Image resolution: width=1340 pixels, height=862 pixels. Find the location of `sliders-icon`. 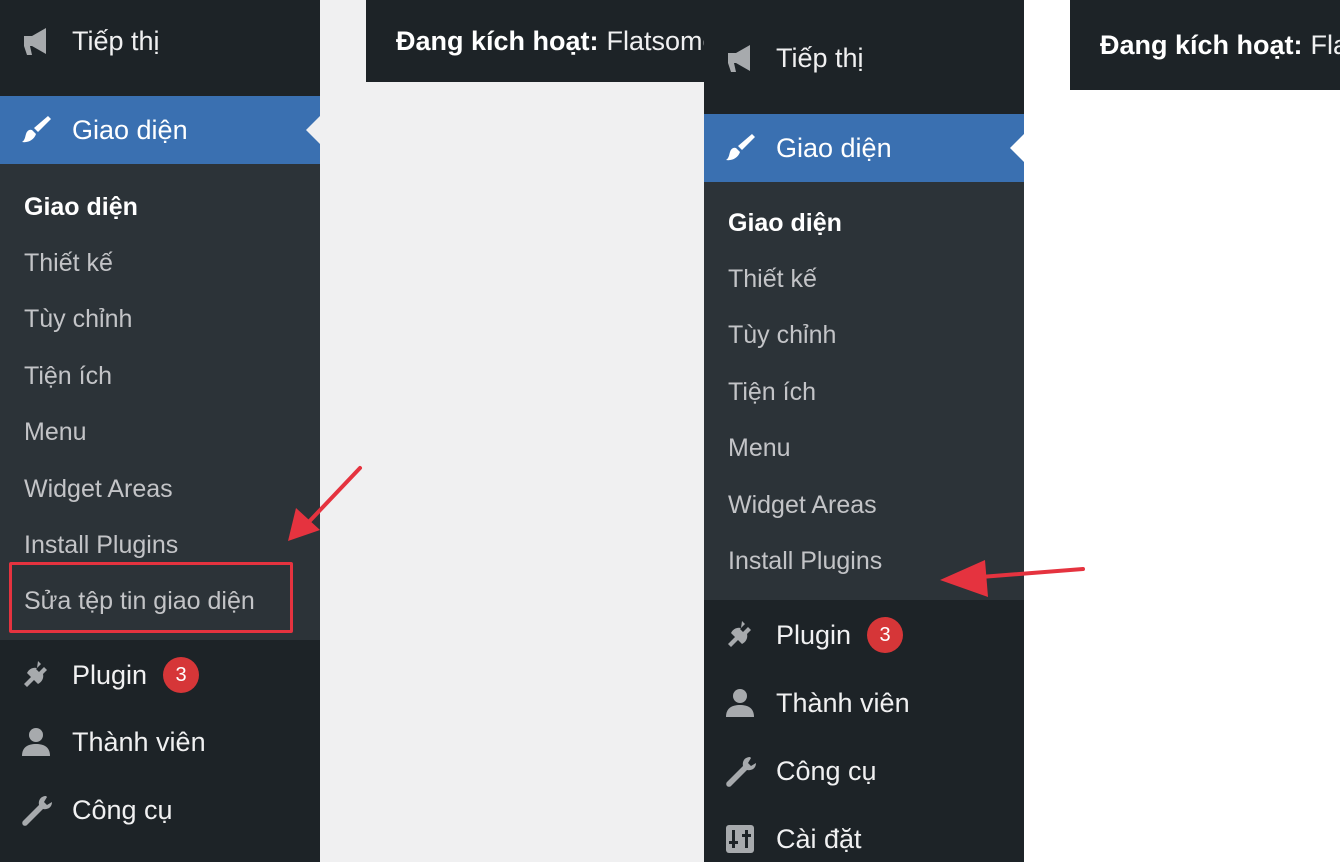

sliders-icon is located at coordinates (740, 839).